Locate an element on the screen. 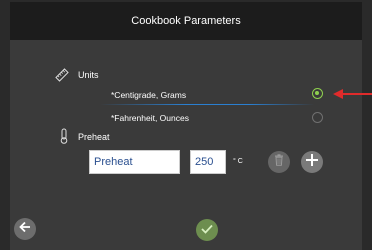 The height and width of the screenshot is (250, 372). title-bar: Cookbook Parameters is located at coordinates (186, 21).